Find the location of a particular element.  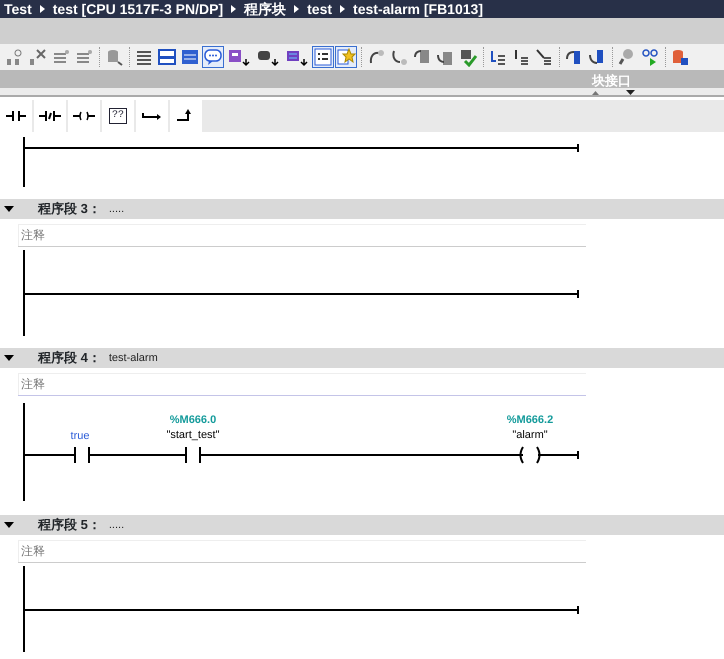

star-icon is located at coordinates (346, 57).